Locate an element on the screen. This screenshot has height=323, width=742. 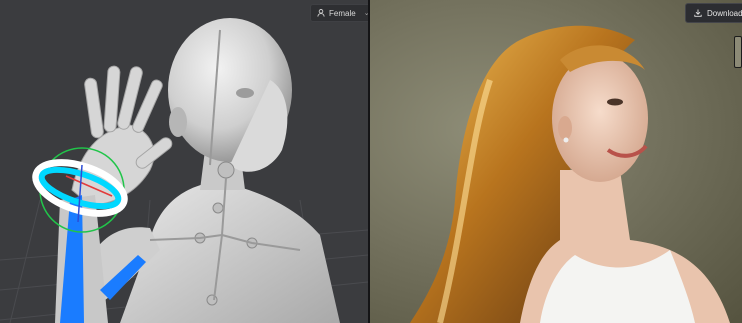
side-panel-tab is located at coordinates (738, 52).